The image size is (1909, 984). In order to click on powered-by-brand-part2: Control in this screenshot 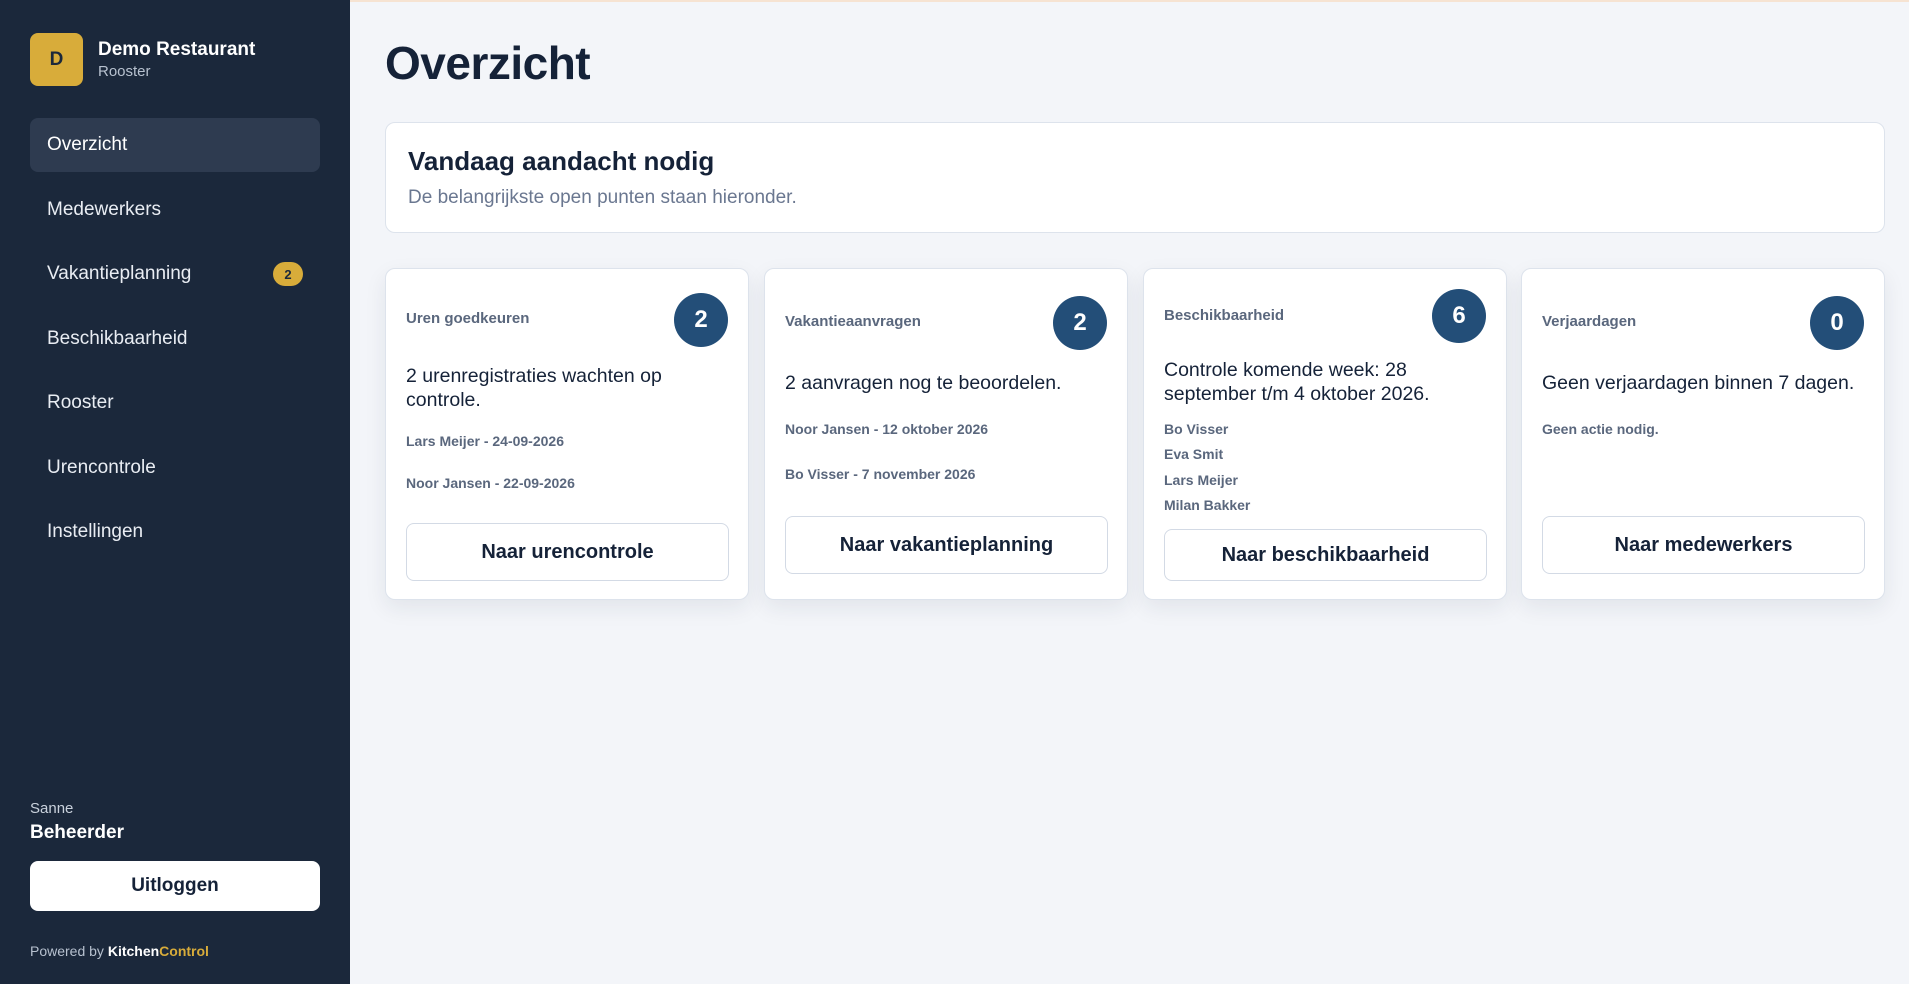, I will do `click(184, 951)`.